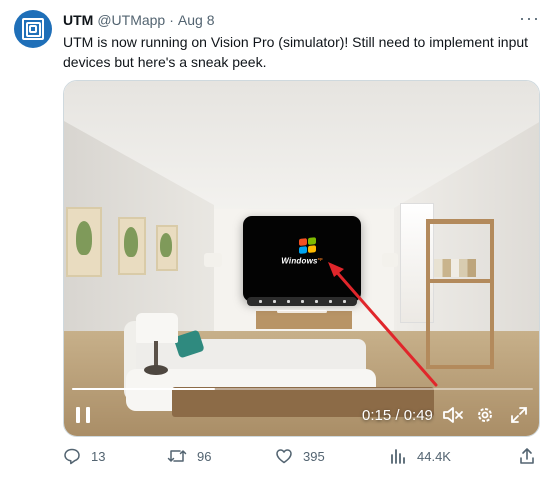 The image size is (550, 481). Describe the element at coordinates (189, 456) in the screenshot. I see `retweet-button: 96` at that location.